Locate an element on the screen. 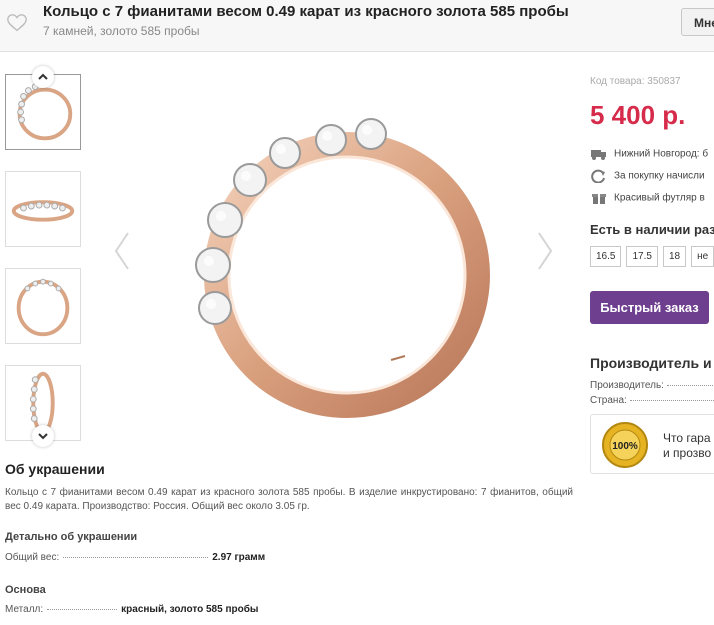 The height and width of the screenshot is (625, 714). product-subtitle: 7 камней, золото 585 пробы is located at coordinates (121, 31).